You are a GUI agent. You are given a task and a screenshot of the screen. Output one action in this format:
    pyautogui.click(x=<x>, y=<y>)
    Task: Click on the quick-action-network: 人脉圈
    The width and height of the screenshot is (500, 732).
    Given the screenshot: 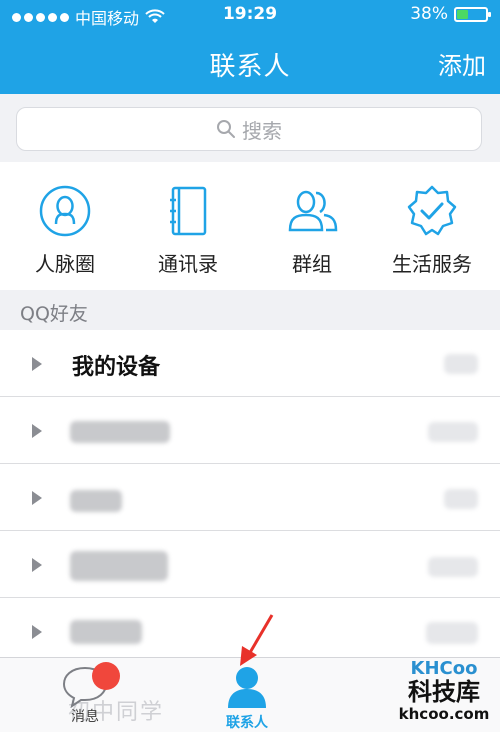 What is the action you would take?
    pyautogui.click(x=65, y=230)
    